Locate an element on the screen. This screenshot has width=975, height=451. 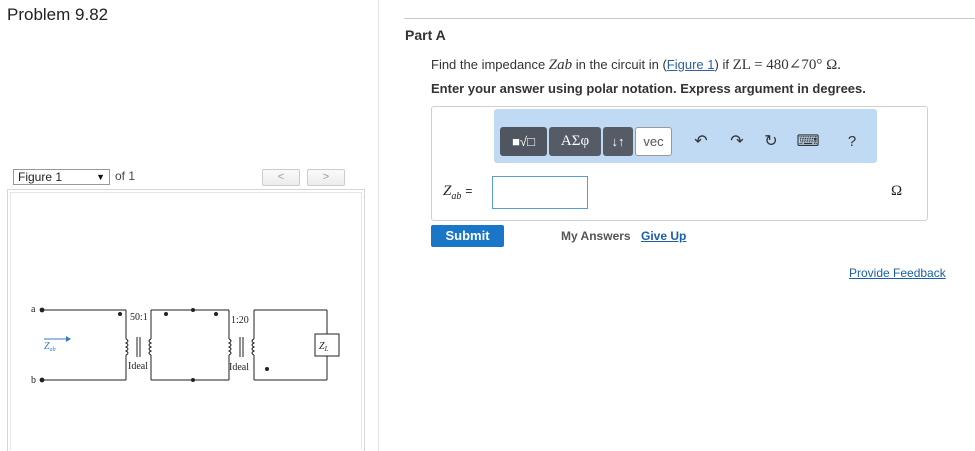
transformer-1-ratio: 50:1 is located at coordinates (139, 317).